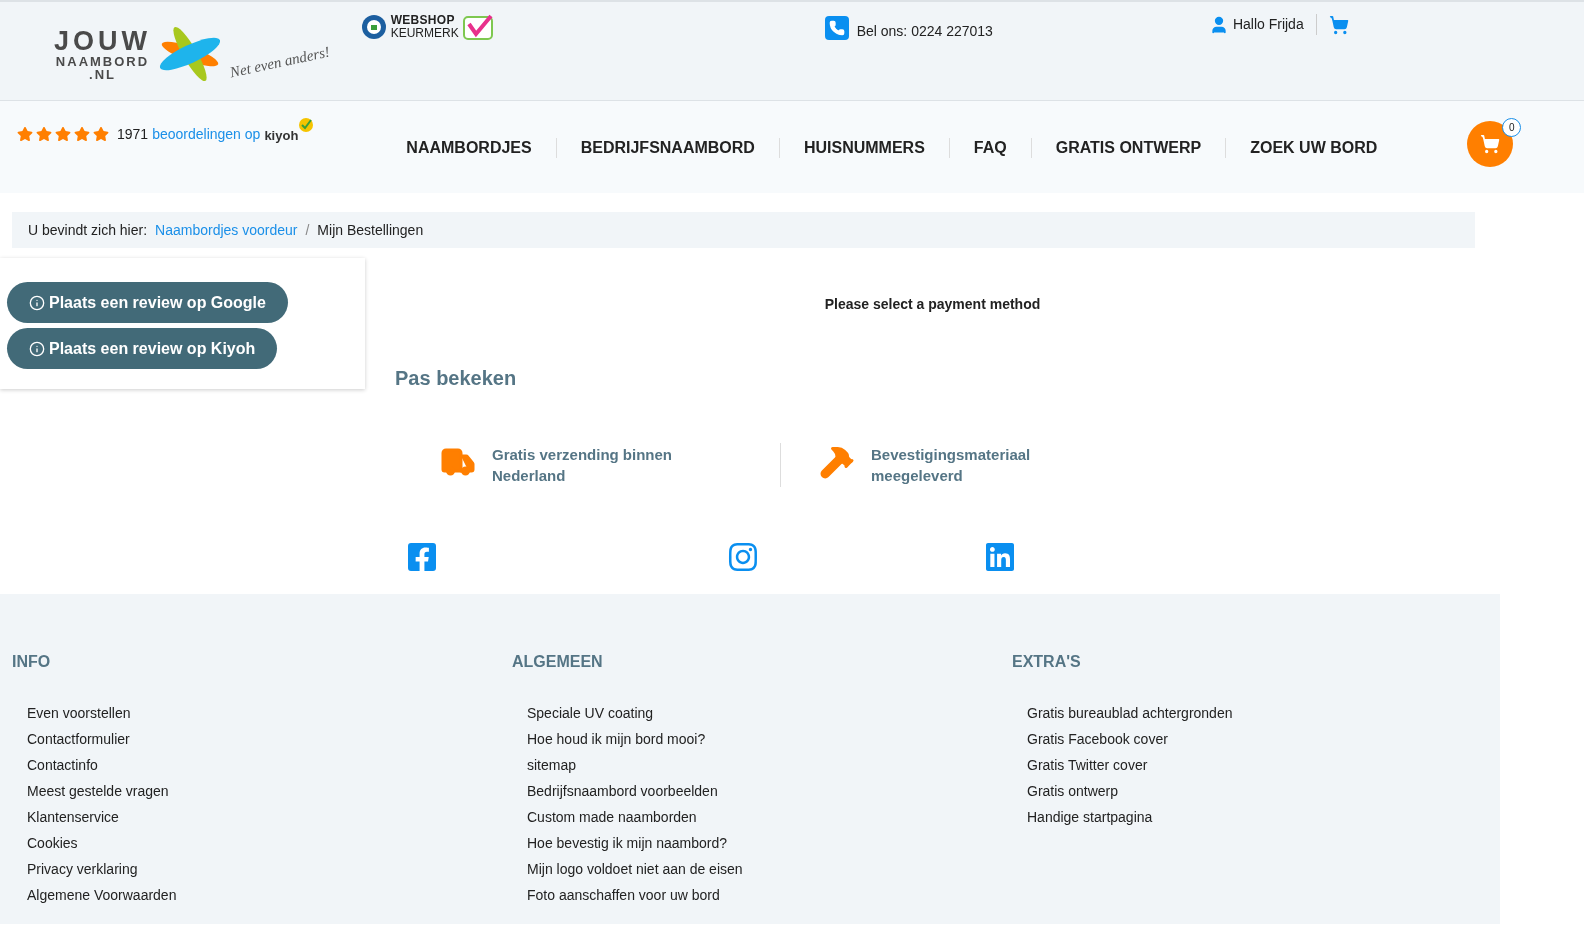 This screenshot has width=1584, height=936. What do you see at coordinates (1263, 739) in the screenshot?
I see `footer-link: Gratis Facebook cover` at bounding box center [1263, 739].